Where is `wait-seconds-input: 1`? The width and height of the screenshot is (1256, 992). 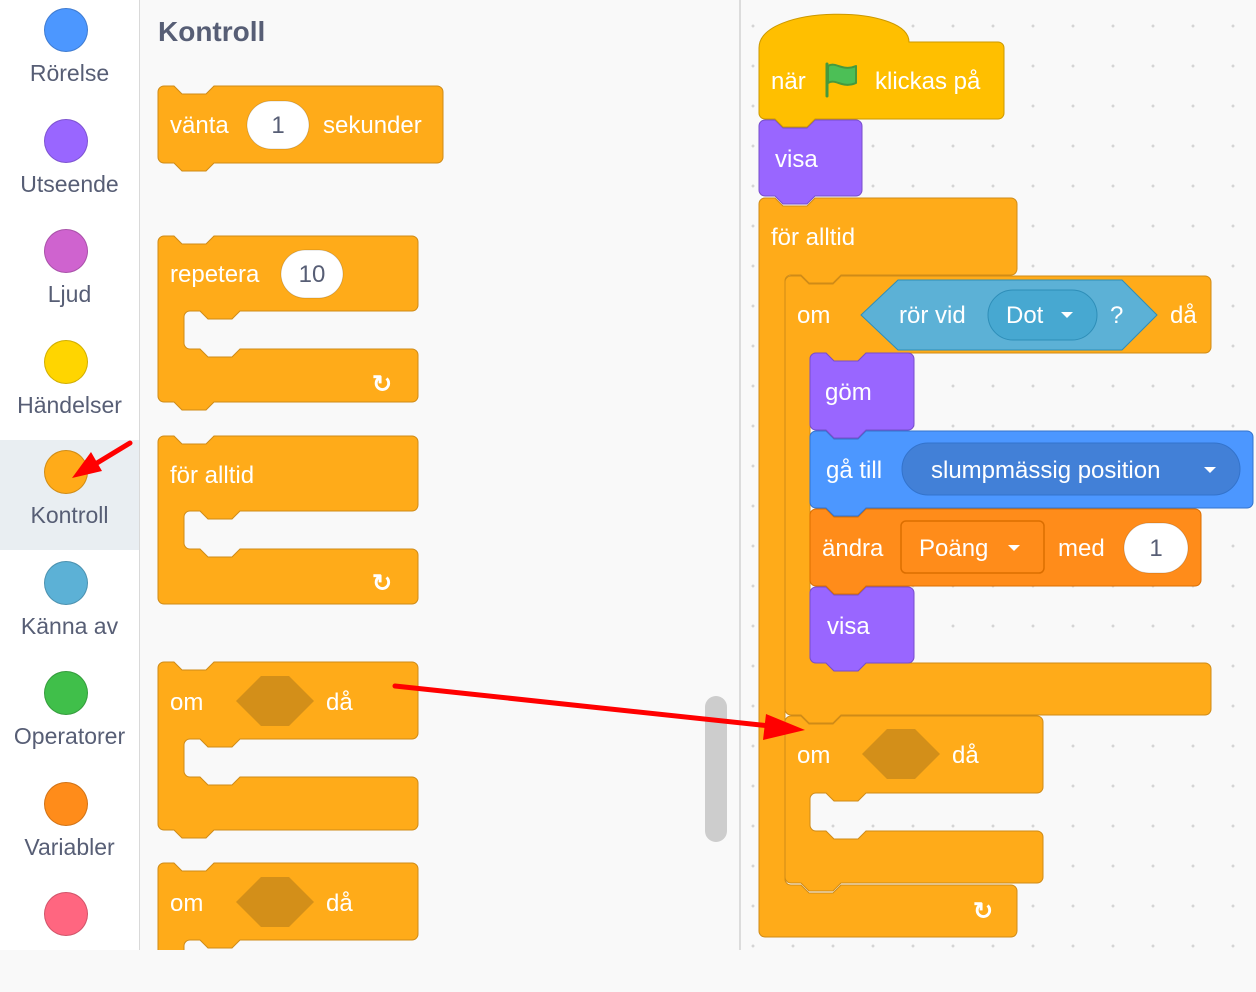 wait-seconds-input: 1 is located at coordinates (278, 125).